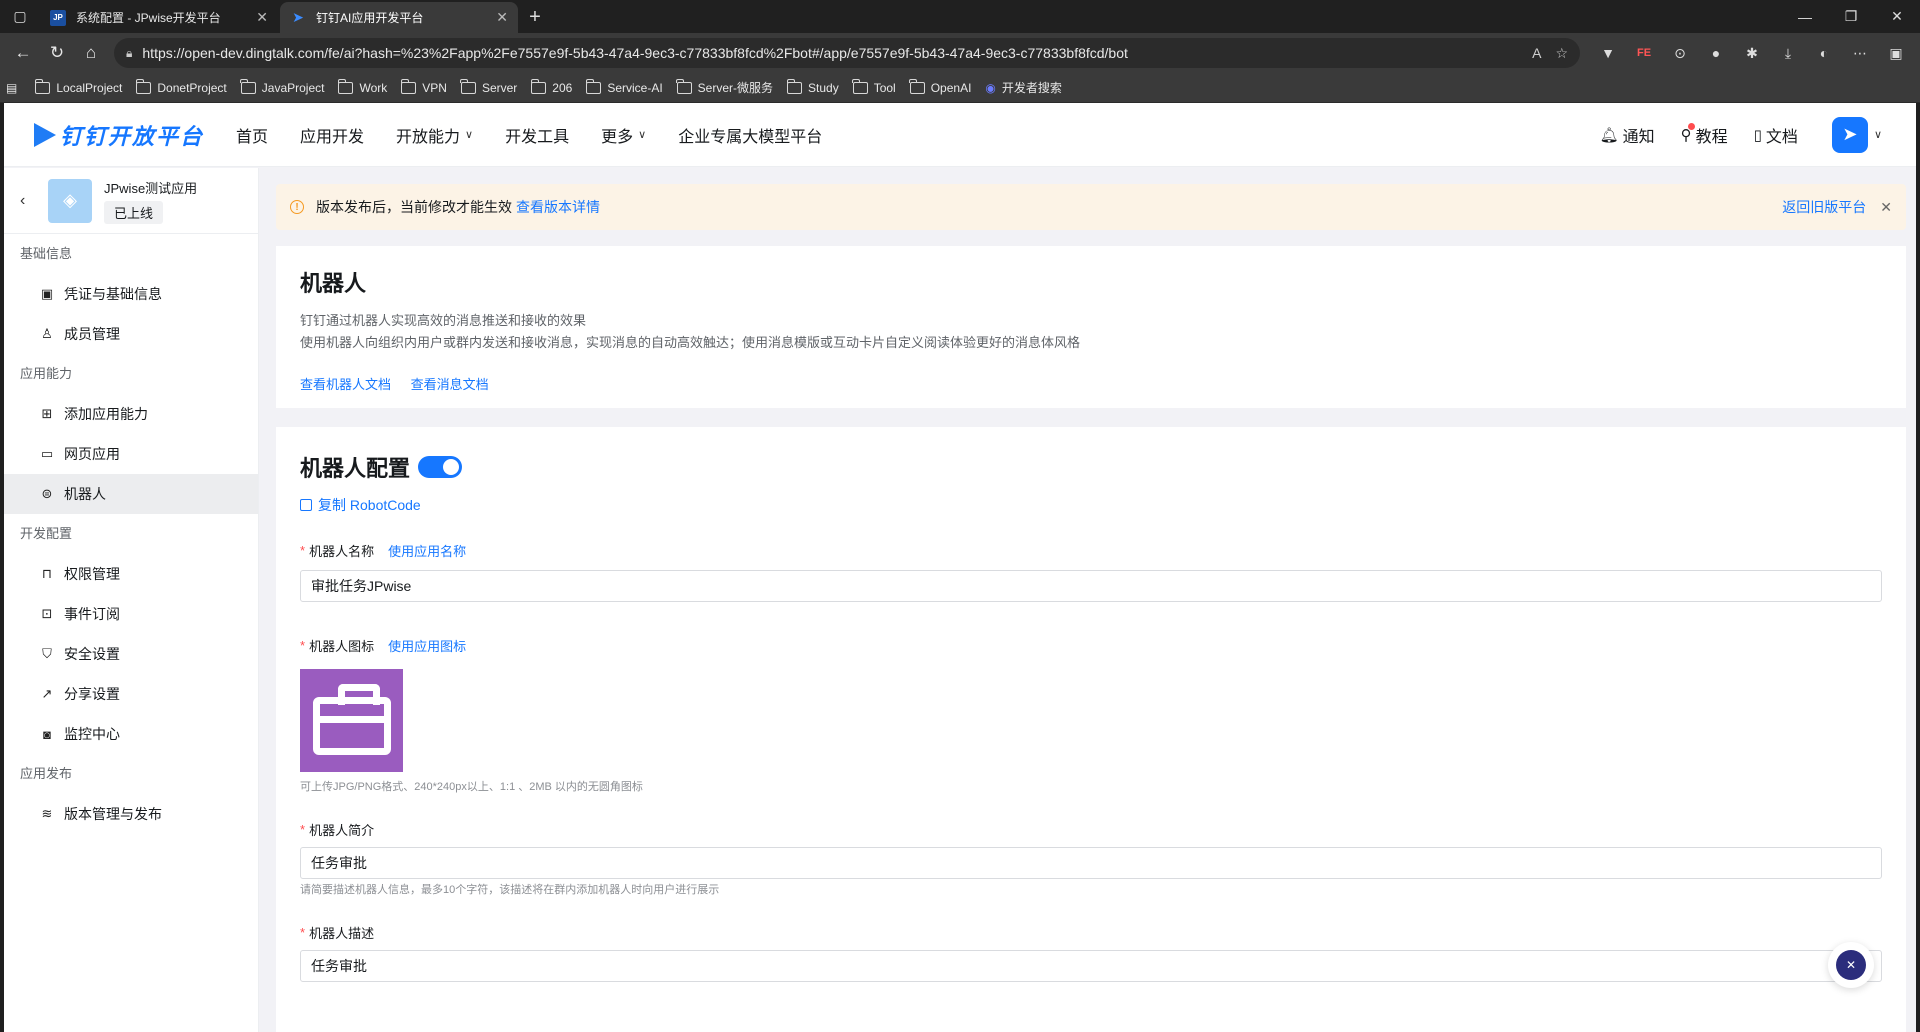  I want to click on robot-icon-upload, so click(351, 720).